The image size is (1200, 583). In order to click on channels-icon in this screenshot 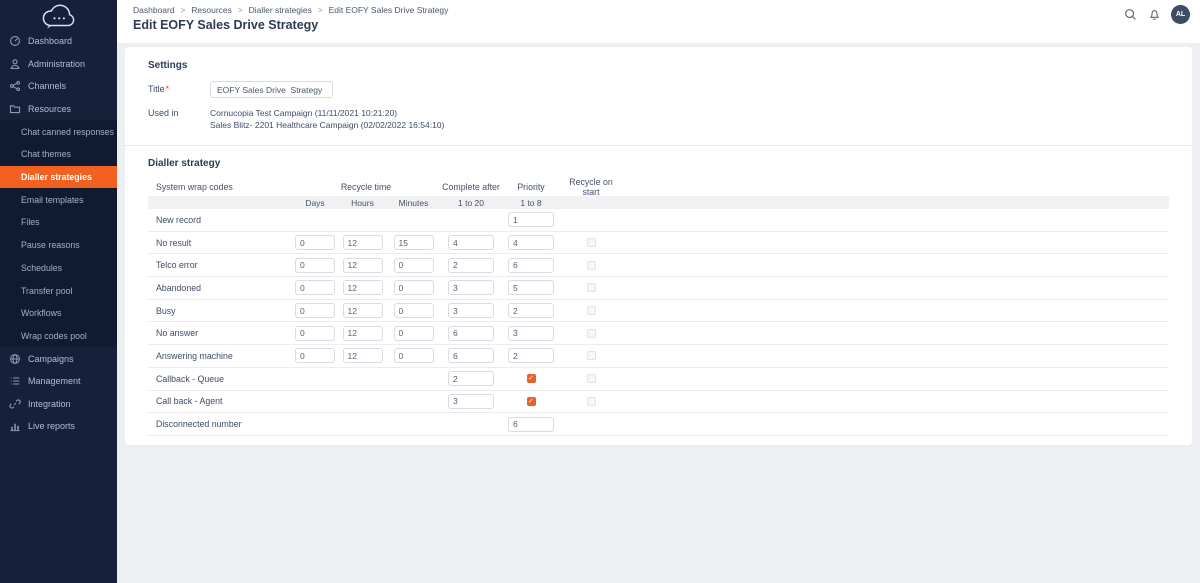, I will do `click(15, 86)`.